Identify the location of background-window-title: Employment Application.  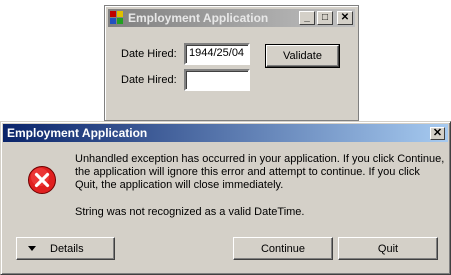
(198, 18).